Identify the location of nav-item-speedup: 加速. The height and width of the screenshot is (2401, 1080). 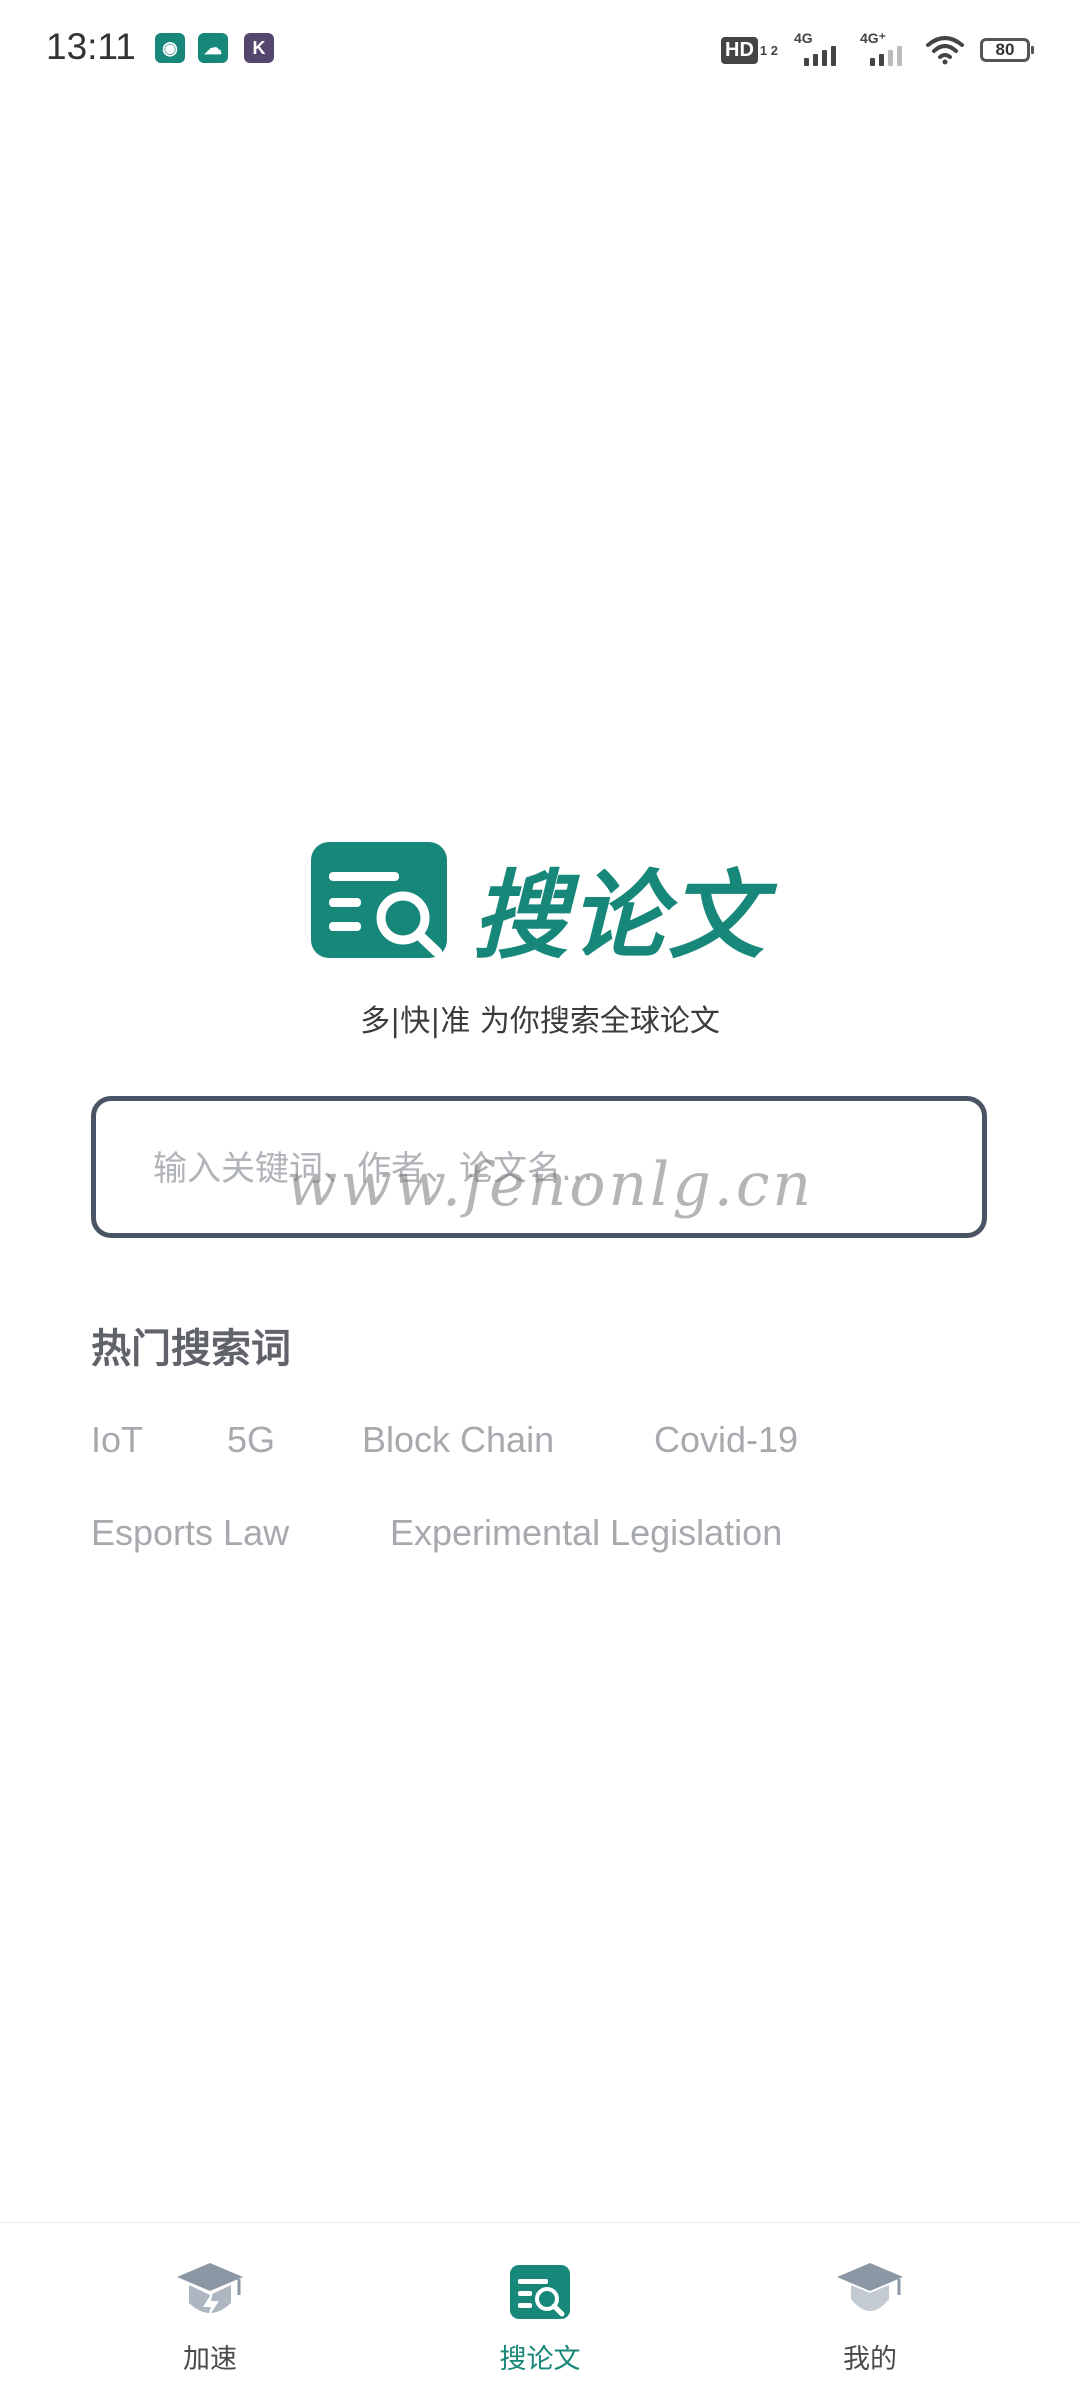
(210, 2312).